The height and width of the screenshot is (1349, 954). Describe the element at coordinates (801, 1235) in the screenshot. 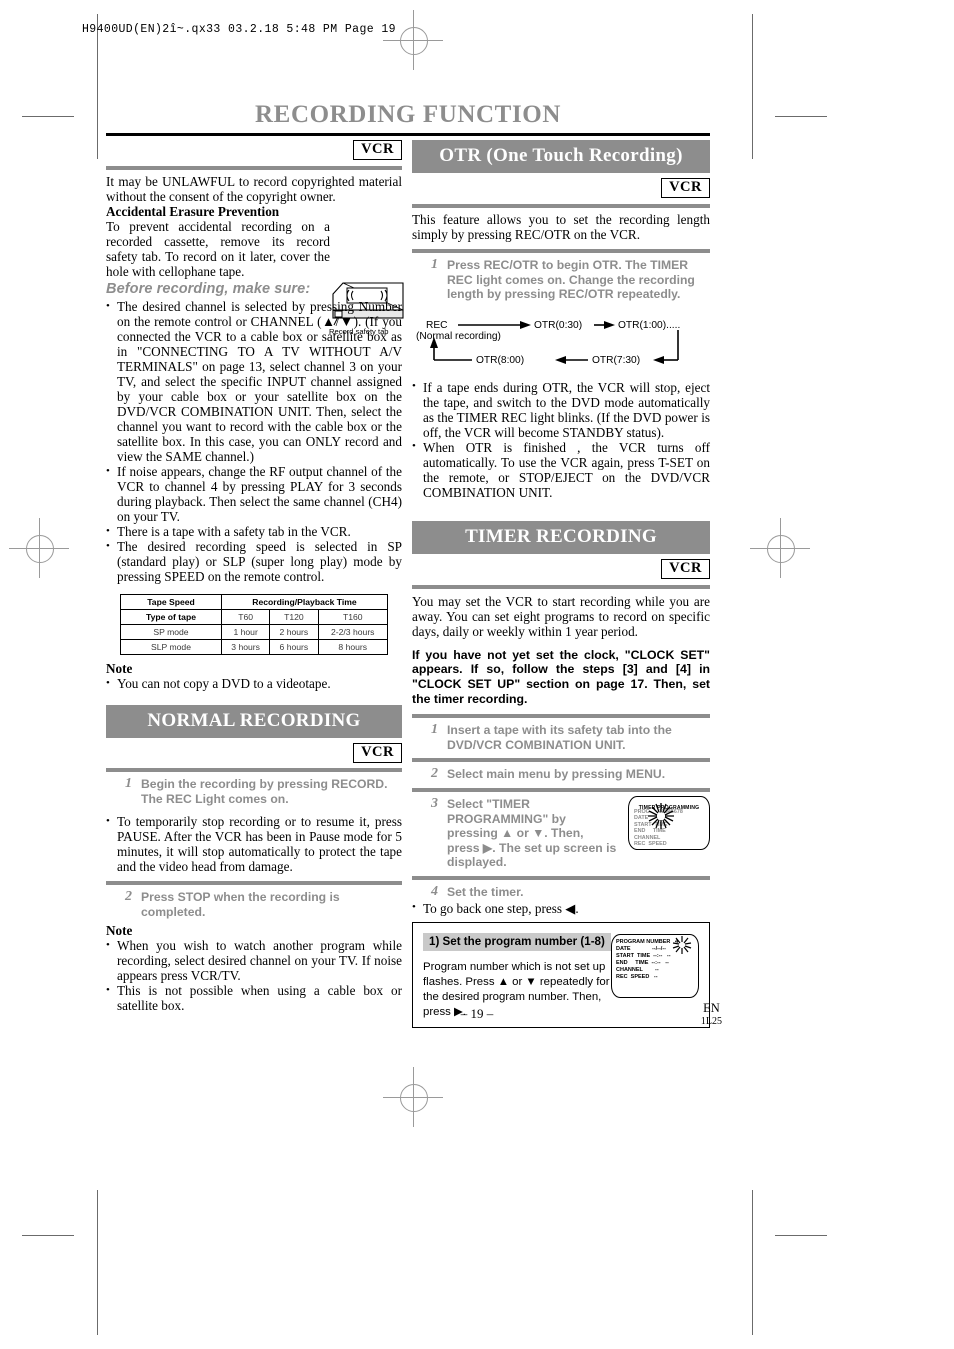

I see `crop-mark-bottom-right-h` at that location.